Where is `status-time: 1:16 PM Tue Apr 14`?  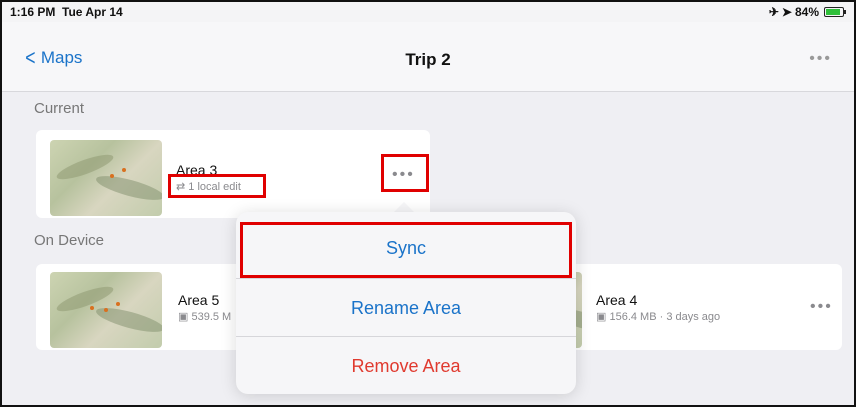
status-time: 1:16 PM Tue Apr 14 is located at coordinates (66, 12).